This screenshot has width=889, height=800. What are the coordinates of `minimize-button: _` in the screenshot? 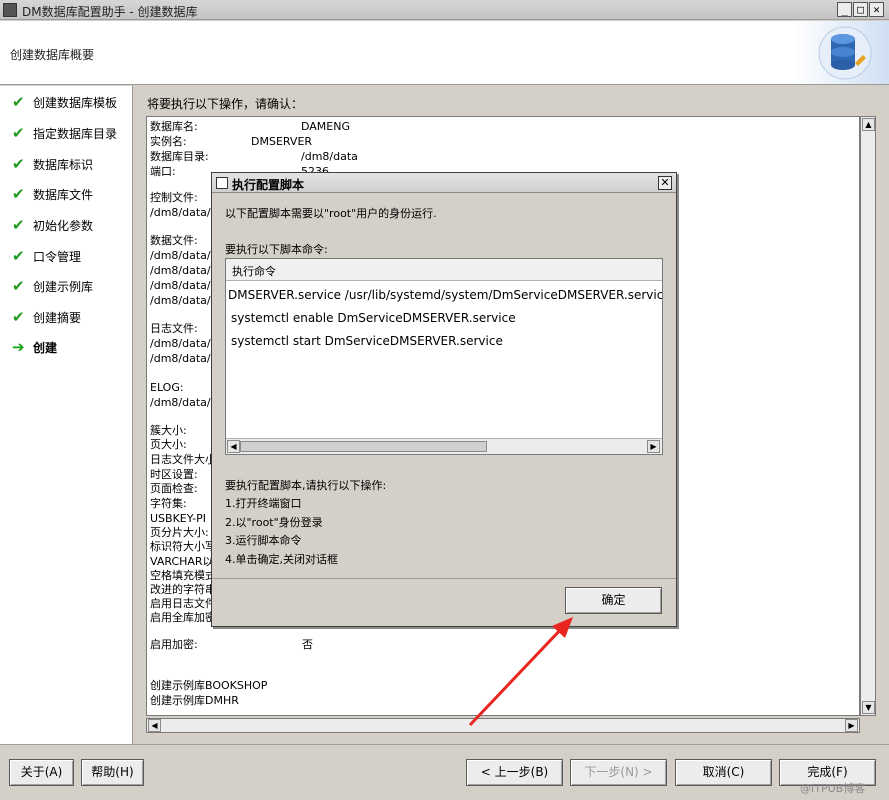 It's located at (844, 9).